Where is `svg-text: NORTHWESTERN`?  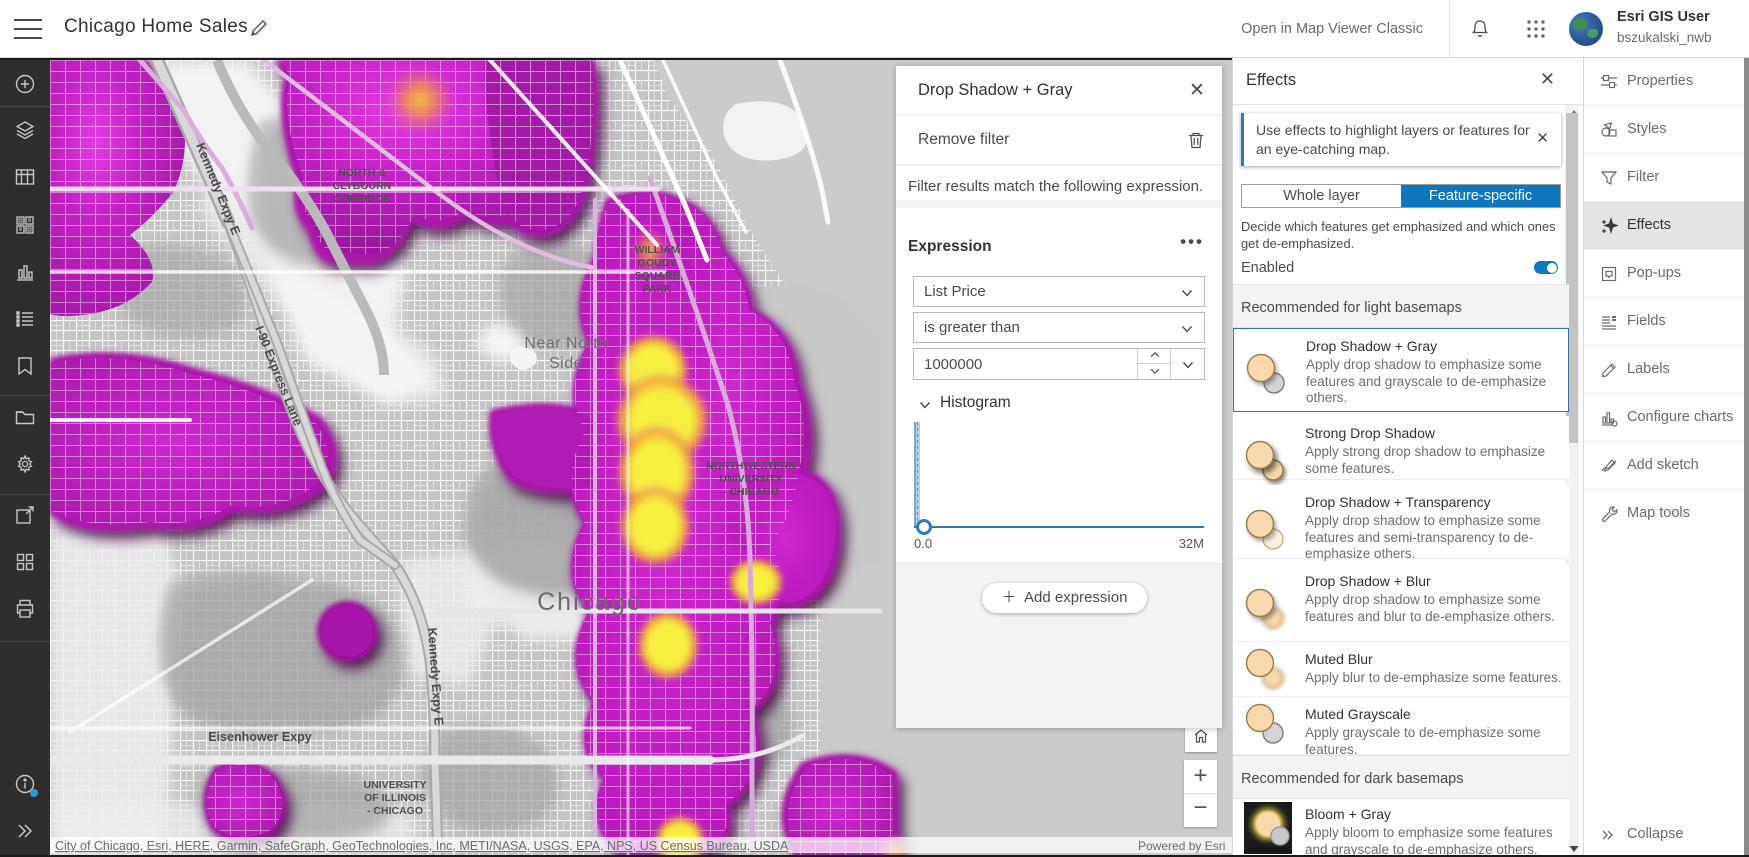
svg-text: NORTHWESTERN is located at coordinates (751, 466).